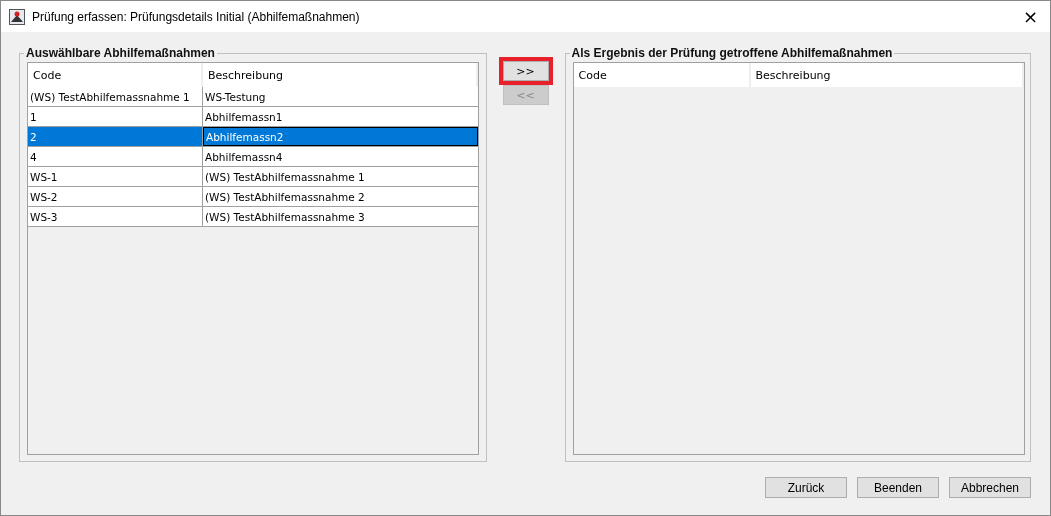  Describe the element at coordinates (887, 75) in the screenshot. I see `column-header: Beschreibung` at that location.